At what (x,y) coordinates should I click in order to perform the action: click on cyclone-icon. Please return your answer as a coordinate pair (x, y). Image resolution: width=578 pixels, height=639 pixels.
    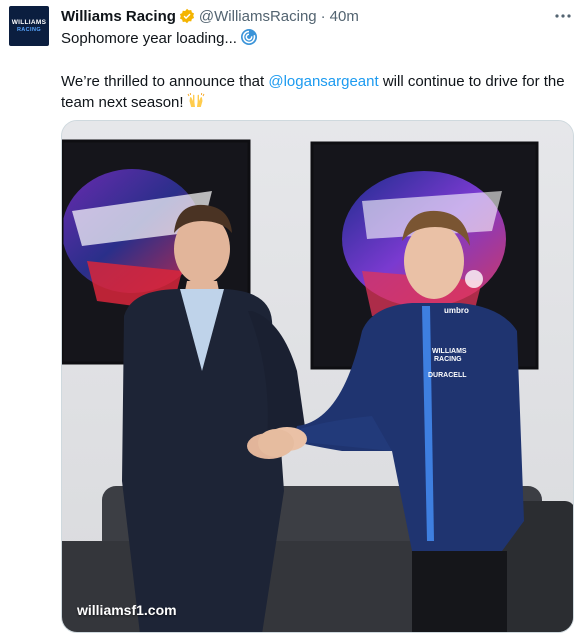
    Looking at the image, I should click on (249, 40).